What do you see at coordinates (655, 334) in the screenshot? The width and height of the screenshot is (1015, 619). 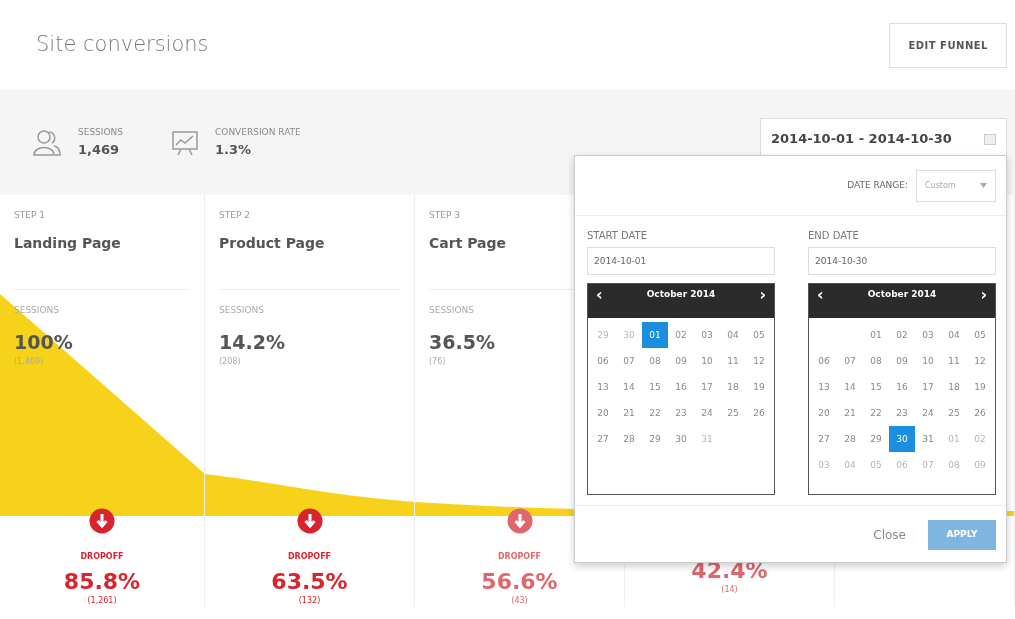 I see `selected-day: 01` at bounding box center [655, 334].